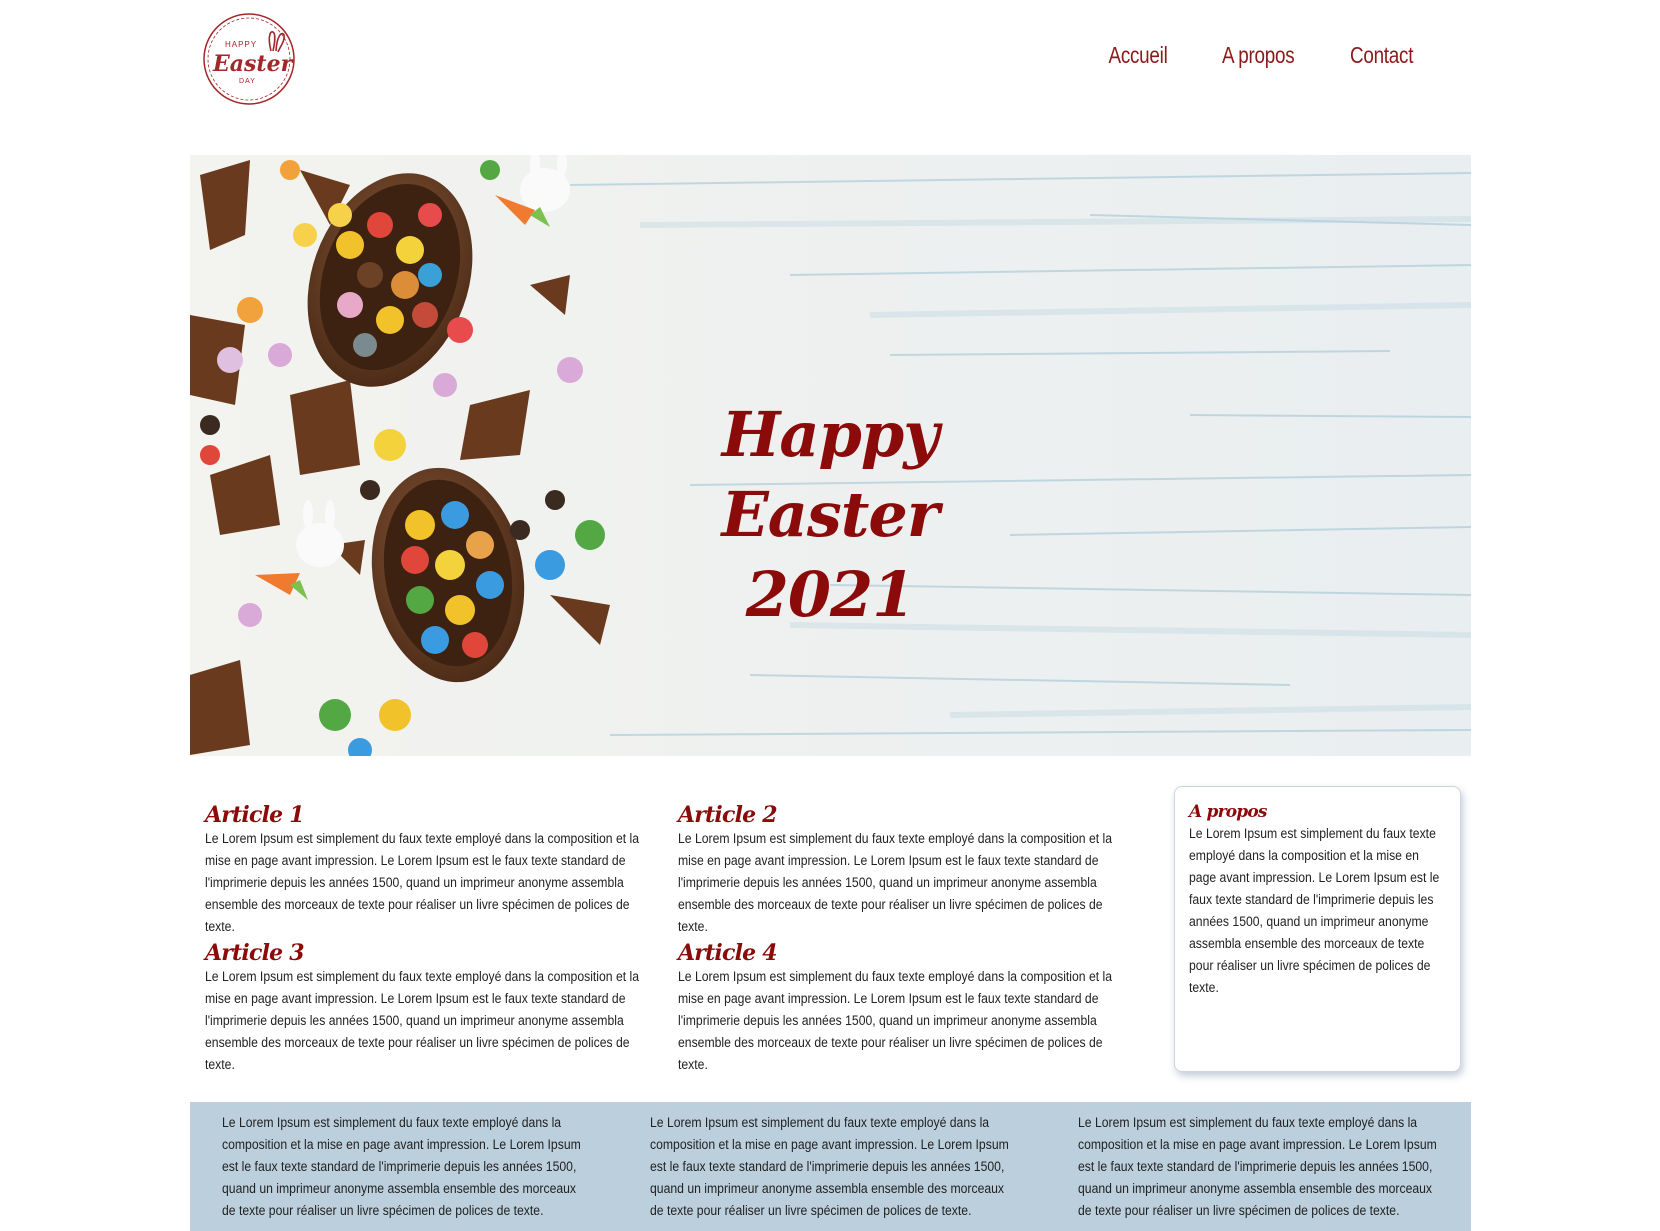 Image resolution: width=1660 pixels, height=1231 pixels. What do you see at coordinates (902, 953) in the screenshot?
I see `article-title: Article 4` at bounding box center [902, 953].